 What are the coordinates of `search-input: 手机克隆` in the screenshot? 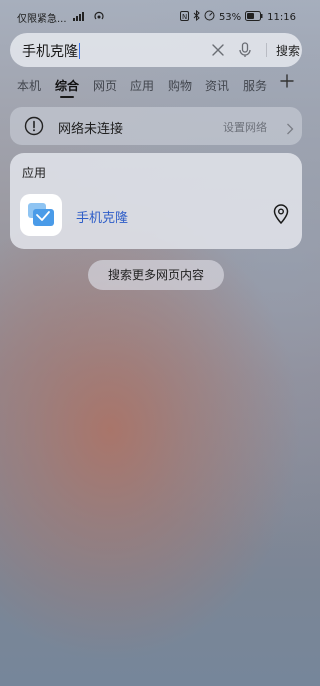 It's located at (51, 51).